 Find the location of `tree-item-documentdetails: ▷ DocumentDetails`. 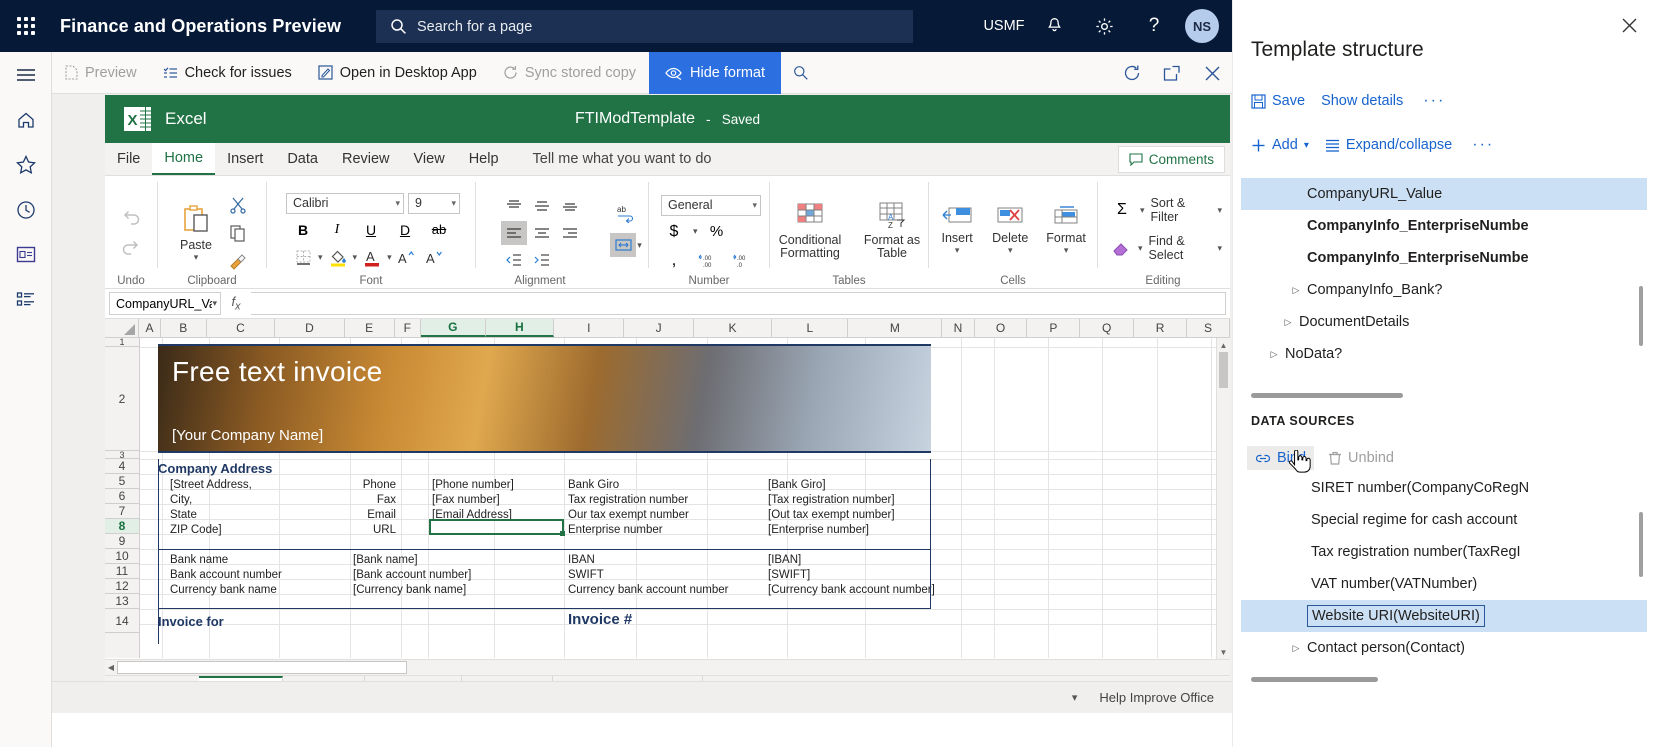

tree-item-documentdetails: ▷ DocumentDetails is located at coordinates (1444, 322).